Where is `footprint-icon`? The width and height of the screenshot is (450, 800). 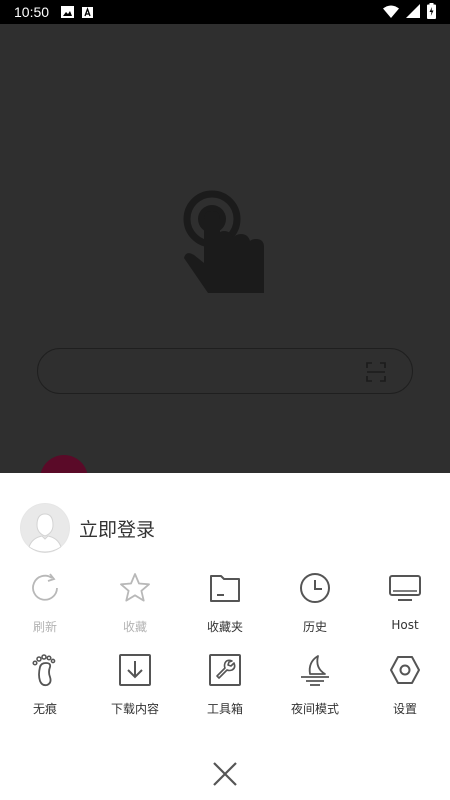
footprint-icon is located at coordinates (44, 670).